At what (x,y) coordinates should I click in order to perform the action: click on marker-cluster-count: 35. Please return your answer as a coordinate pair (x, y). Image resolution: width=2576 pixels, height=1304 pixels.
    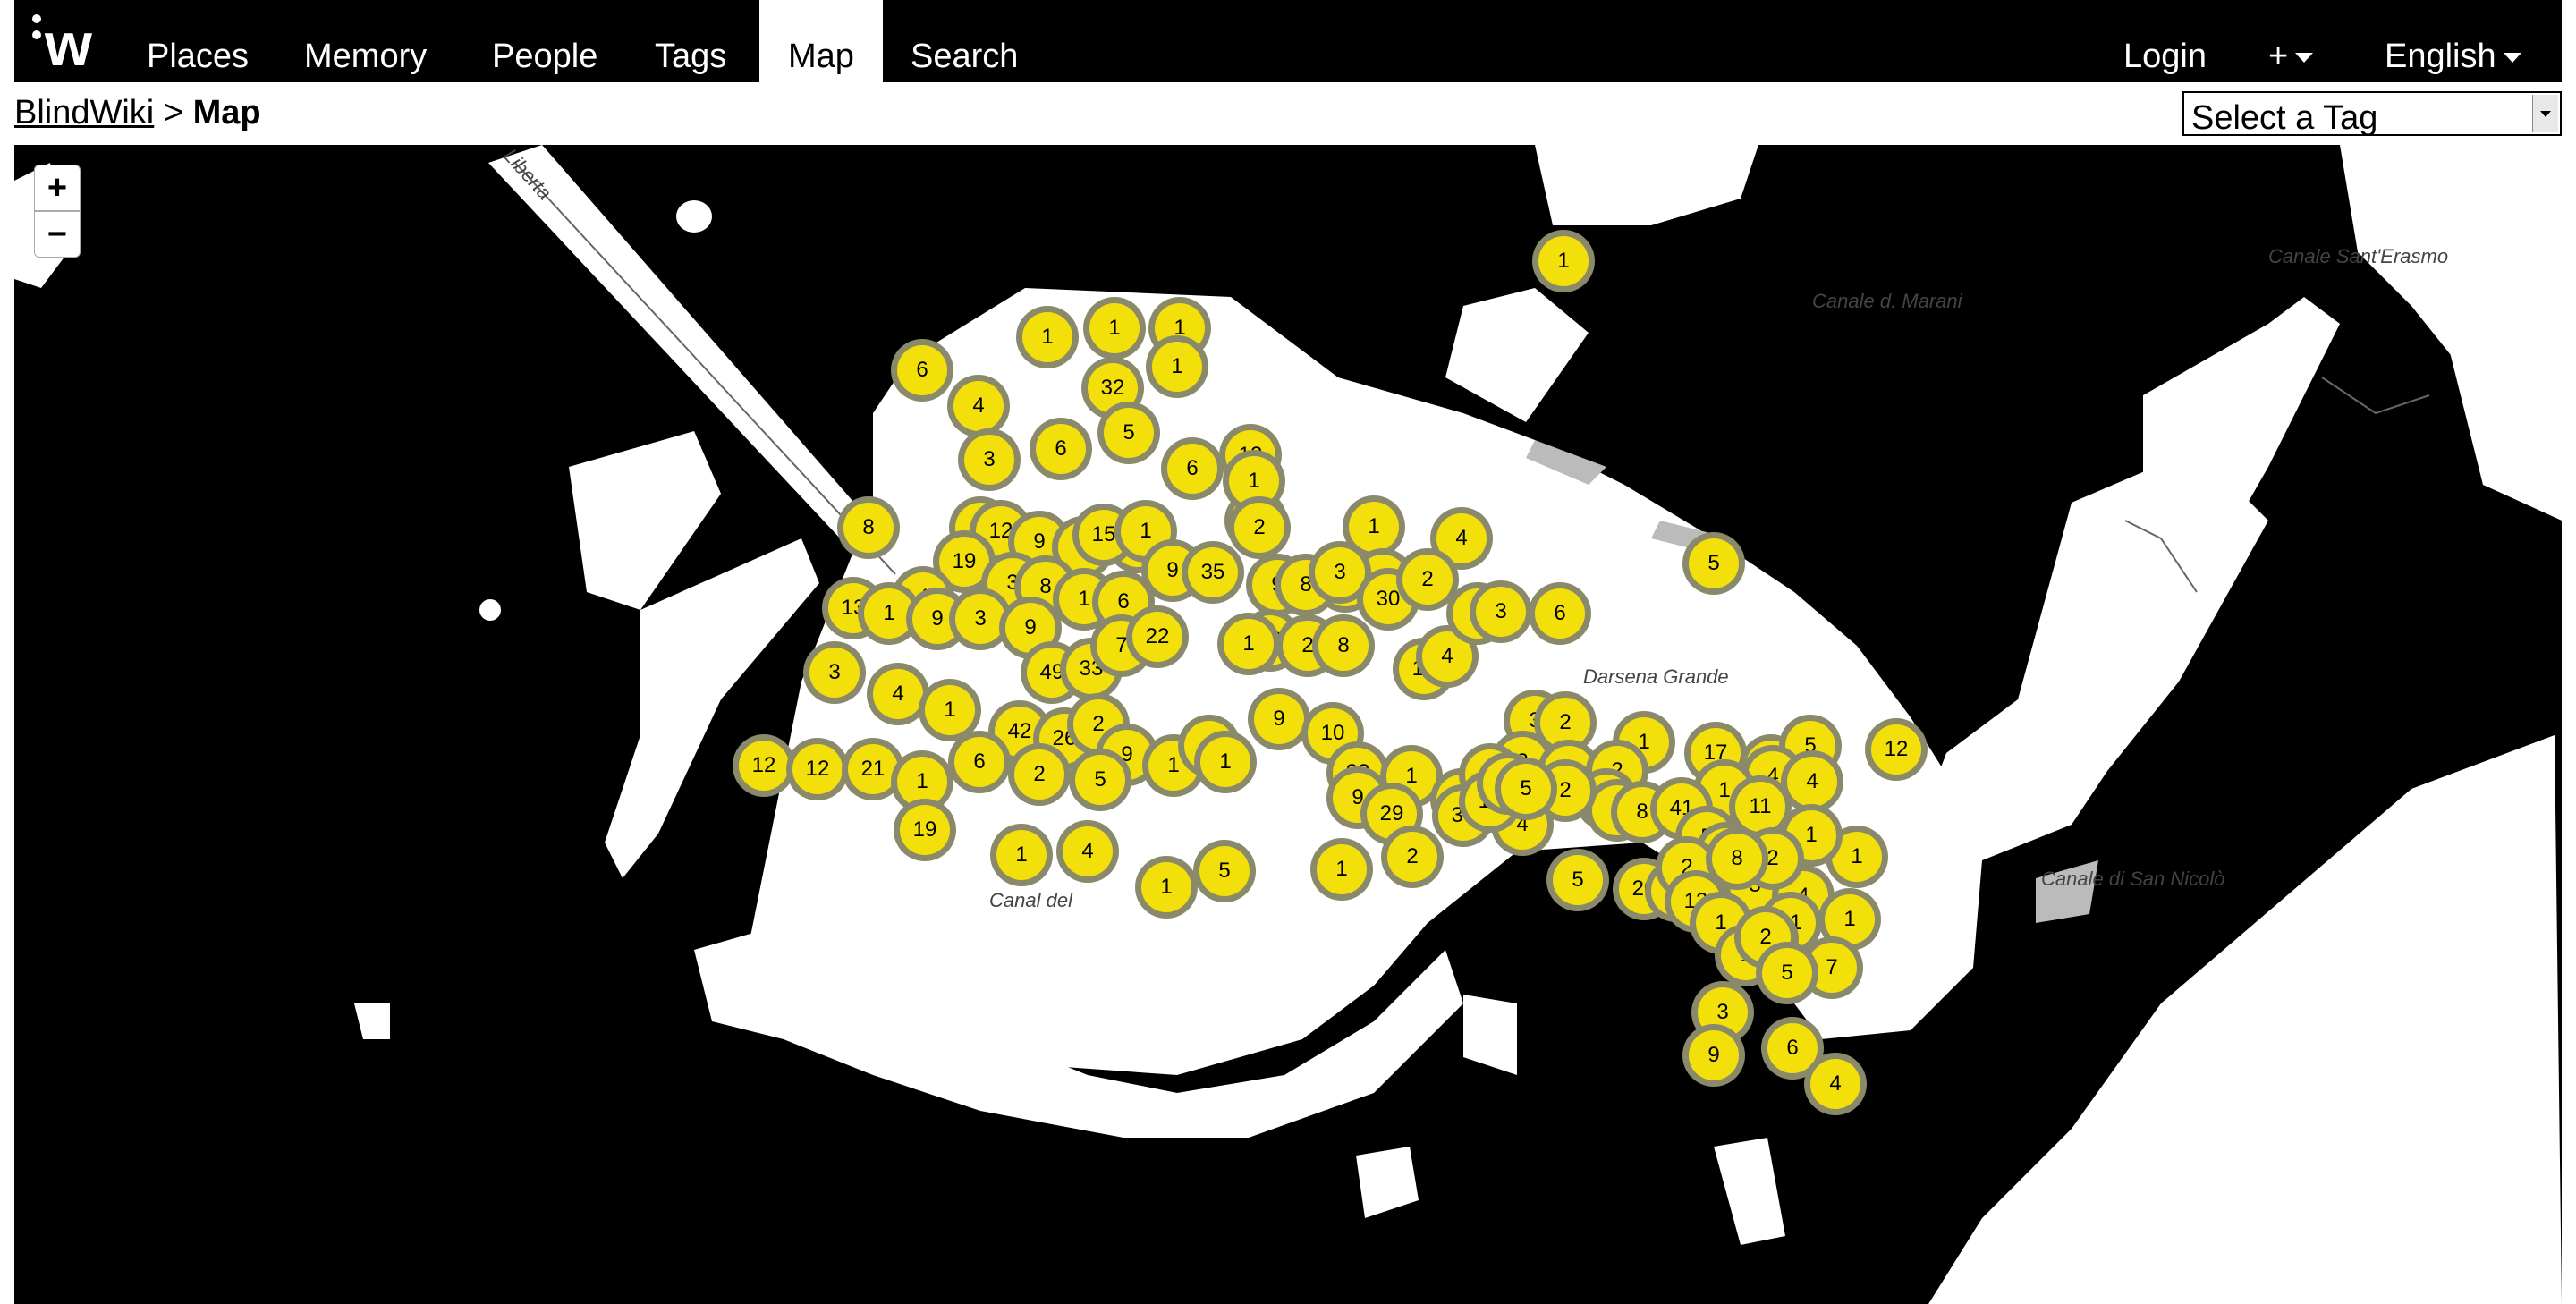
    Looking at the image, I should click on (1213, 572).